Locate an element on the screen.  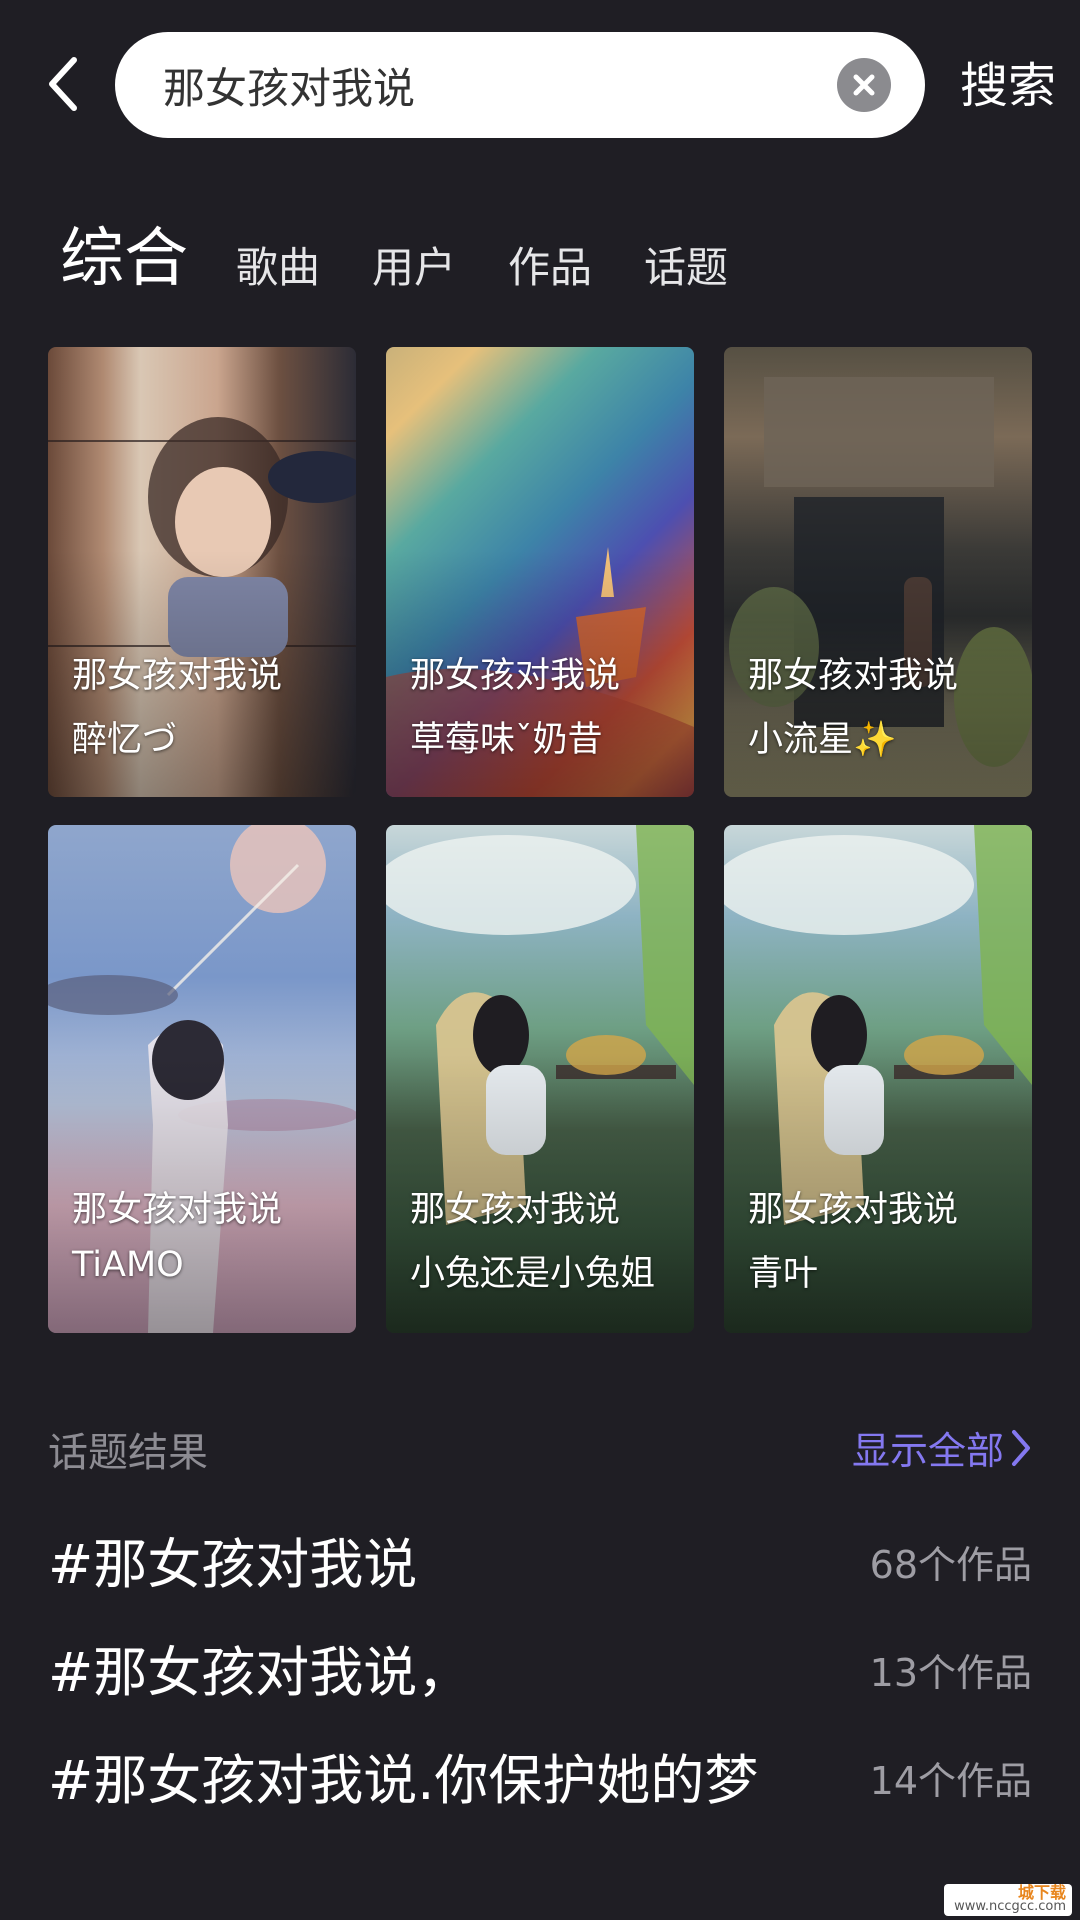
tab-users: 用户 is located at coordinates (414, 269).